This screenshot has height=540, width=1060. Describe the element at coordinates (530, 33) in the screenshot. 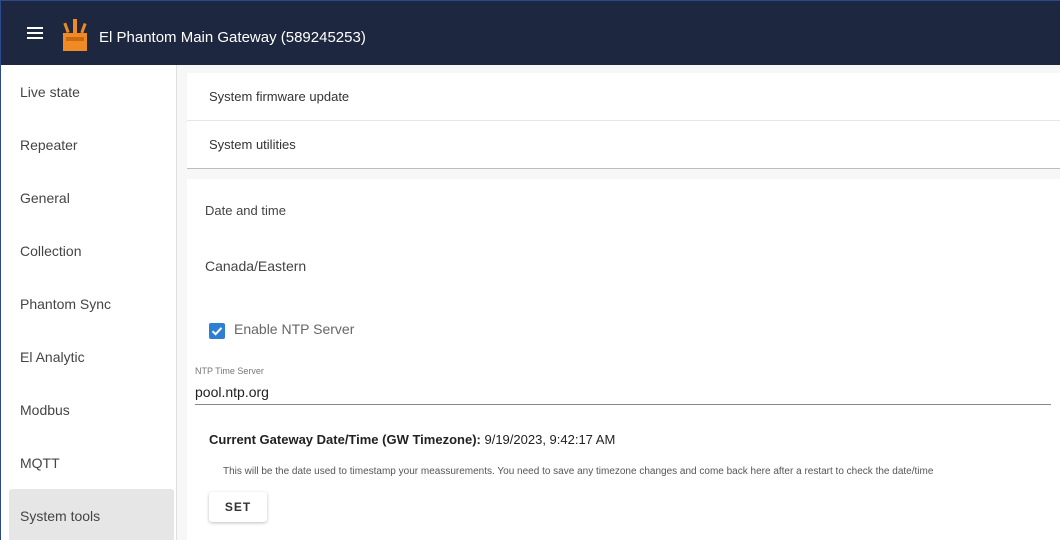

I see `top-app-bar: El Phantom Main Gateway (589245253)` at that location.